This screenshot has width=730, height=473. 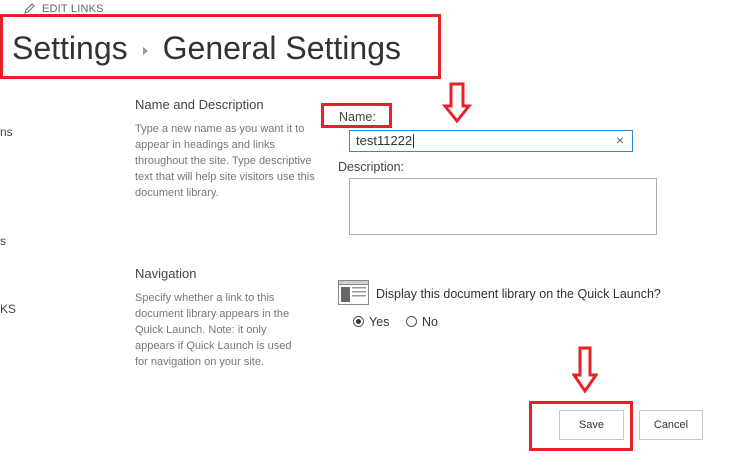 I want to click on annotation-box-title, so click(x=220, y=46).